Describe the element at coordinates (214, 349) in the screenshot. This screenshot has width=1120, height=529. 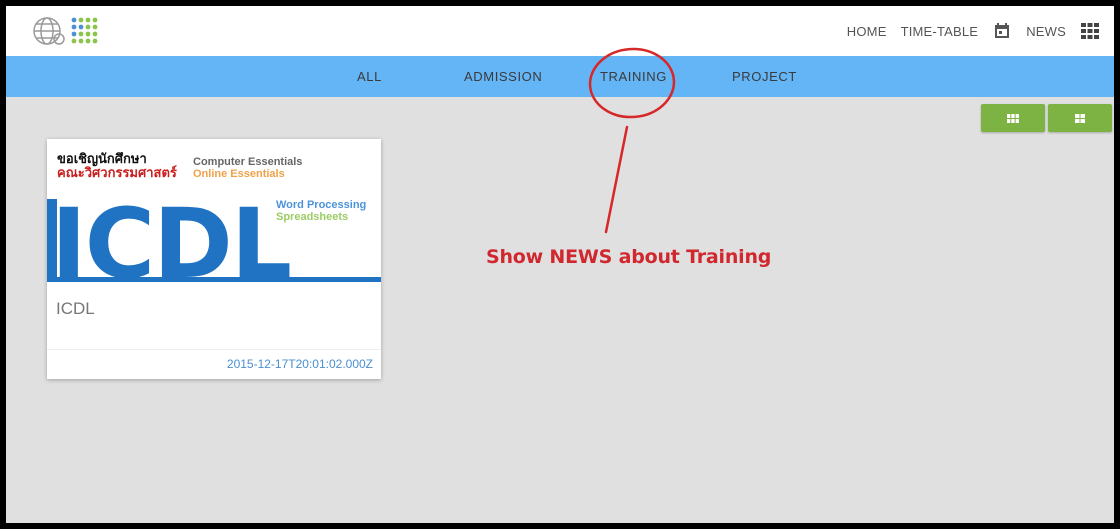
I see `card-divider` at that location.